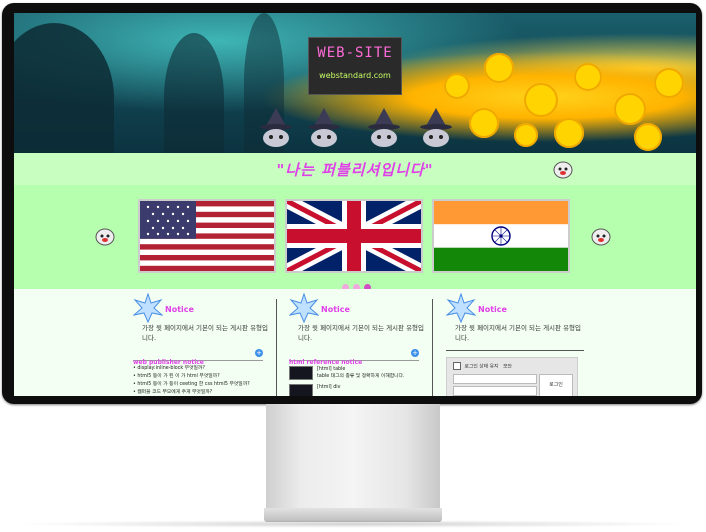 Image resolution: width=706 pixels, height=532 pixels. I want to click on thumbnail-tag: [html] table, so click(331, 369).